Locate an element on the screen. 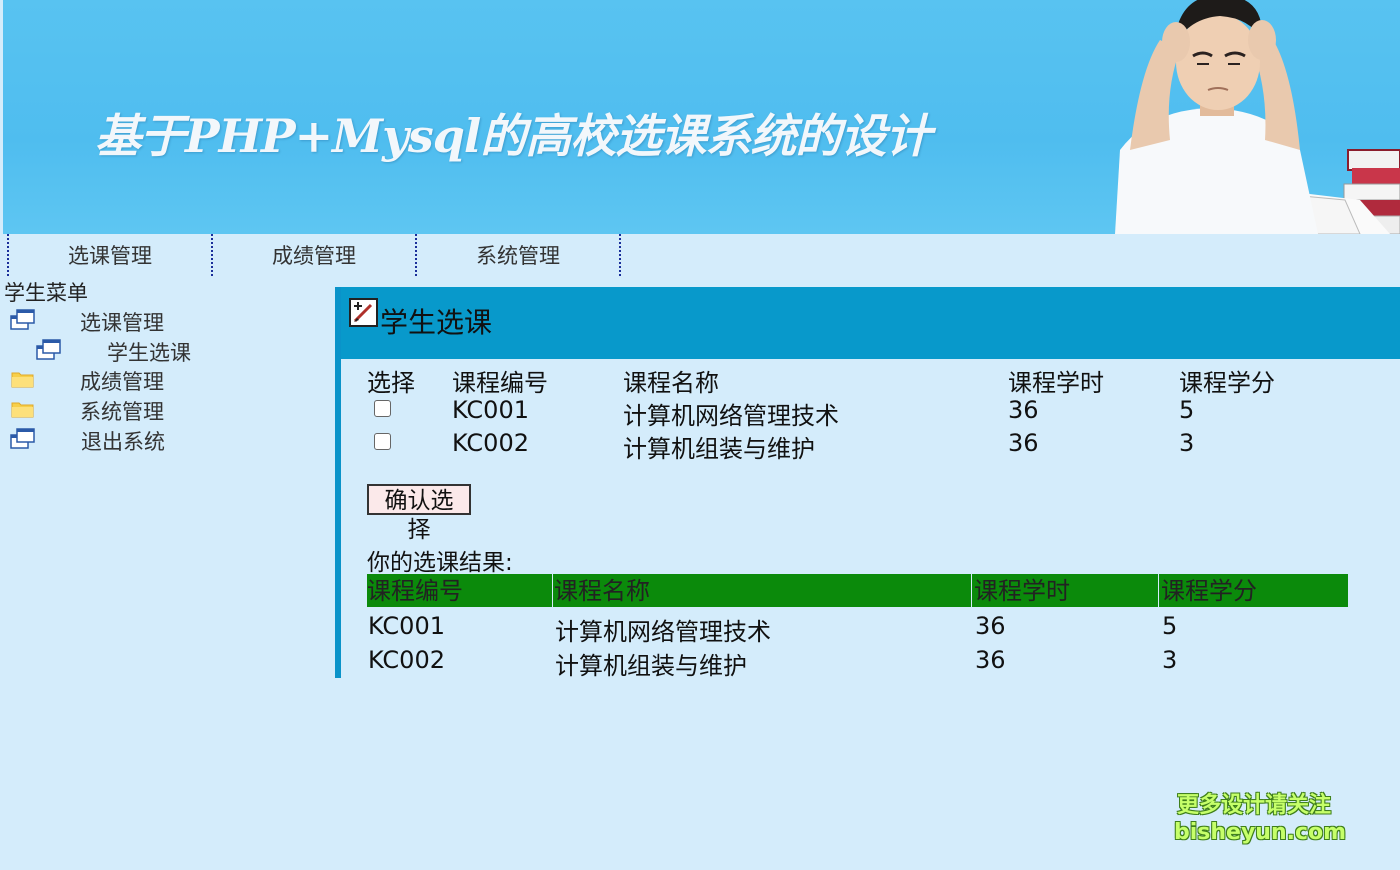  result-table-header: 课程编号 课程名称 课程学时 课程学分 is located at coordinates (857, 590).